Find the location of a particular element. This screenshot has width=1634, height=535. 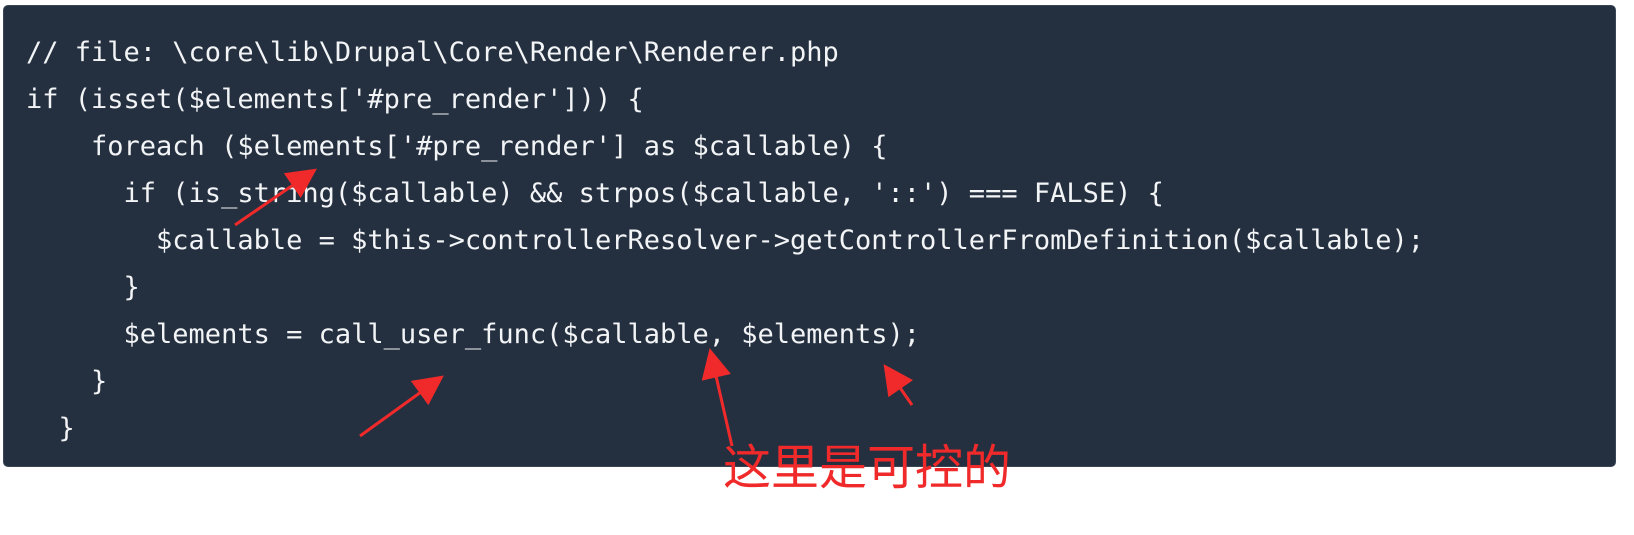

code-line-isset-pre-render: if (isset($elements['#pre_render'])) { is located at coordinates (335, 99).